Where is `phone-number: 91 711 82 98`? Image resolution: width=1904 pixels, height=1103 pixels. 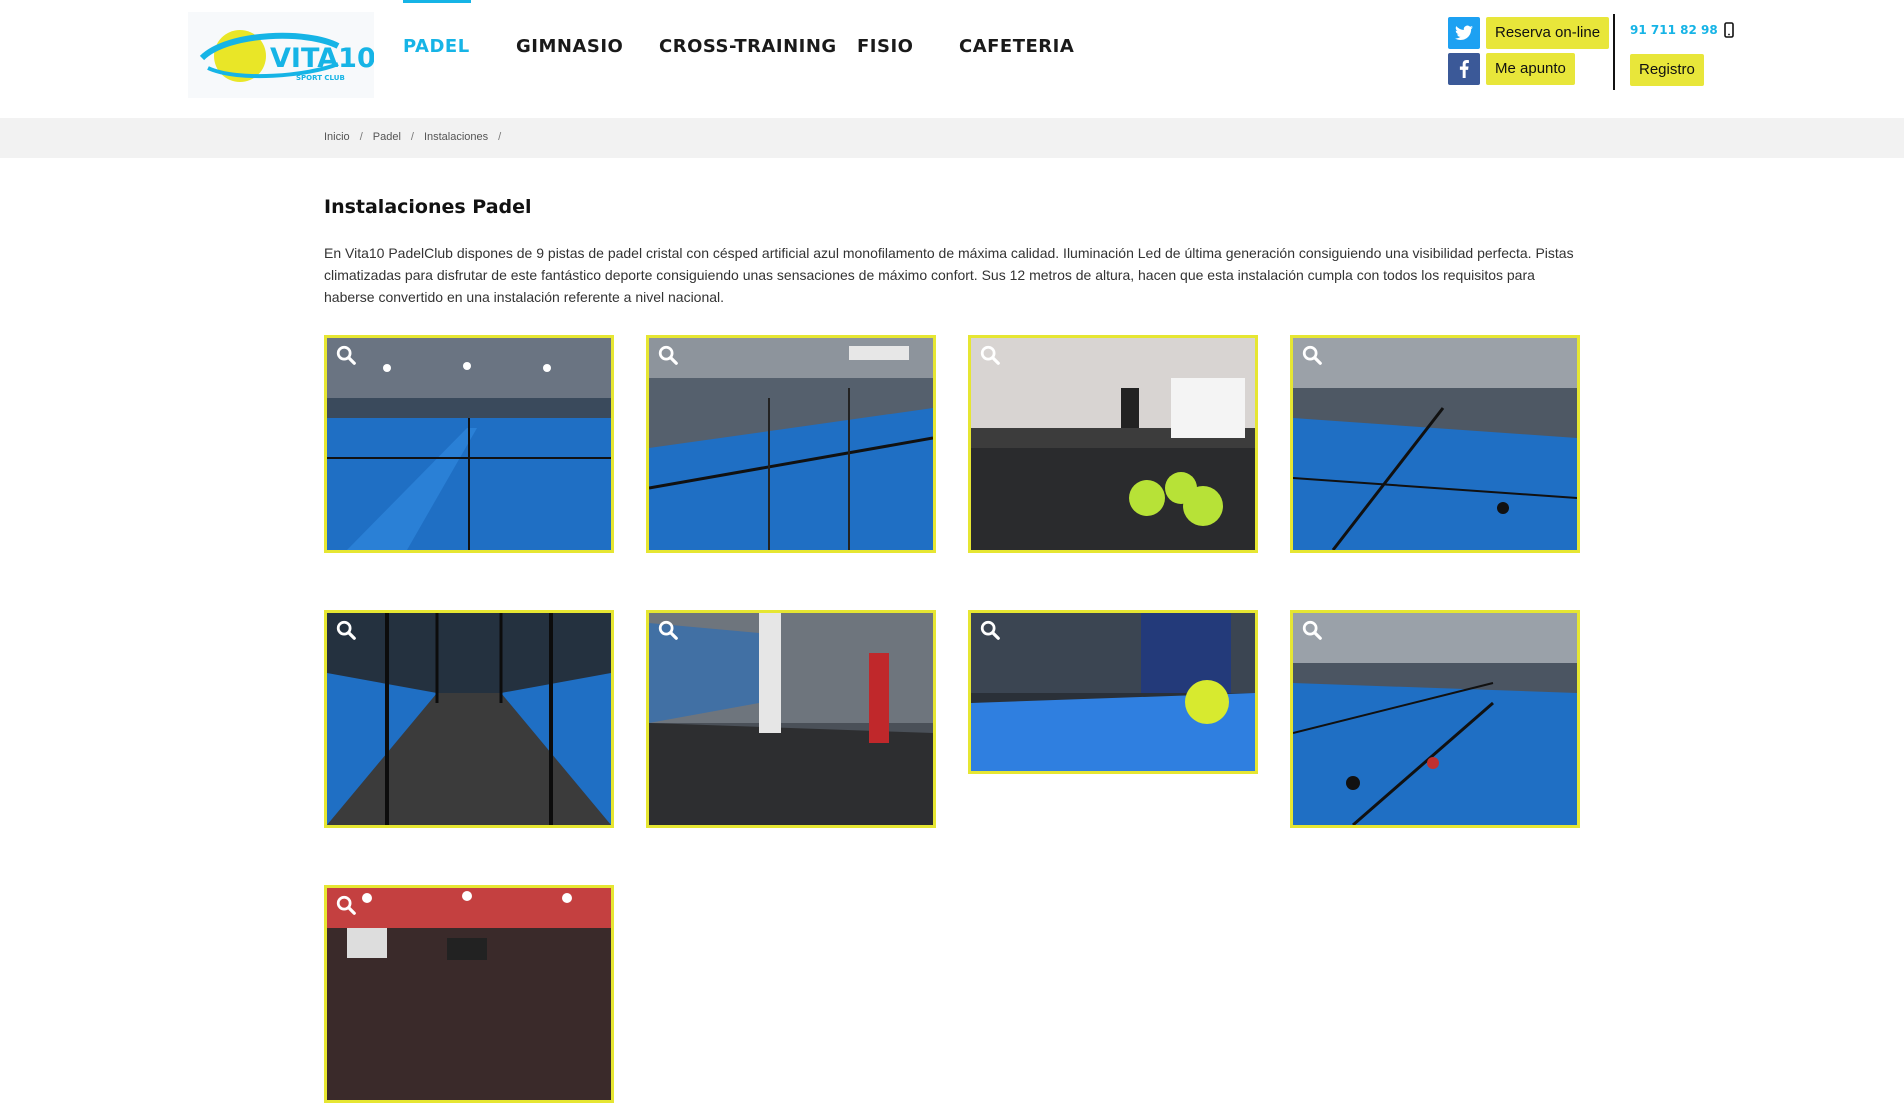 phone-number: 91 711 82 98 is located at coordinates (1682, 30).